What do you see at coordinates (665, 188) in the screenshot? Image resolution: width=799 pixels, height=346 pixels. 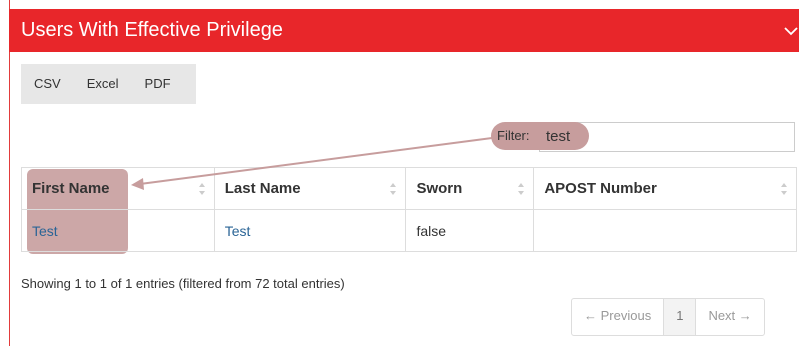 I see `column-header-apost-number: APOST Number` at bounding box center [665, 188].